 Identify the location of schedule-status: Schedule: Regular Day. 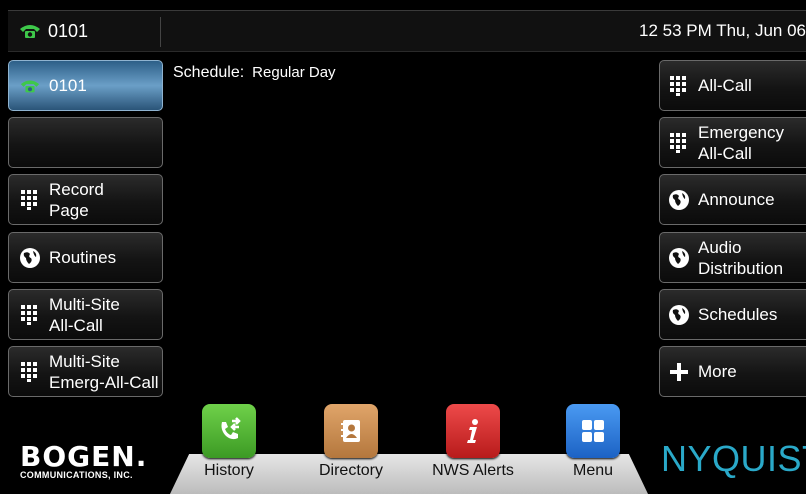
(254, 73).